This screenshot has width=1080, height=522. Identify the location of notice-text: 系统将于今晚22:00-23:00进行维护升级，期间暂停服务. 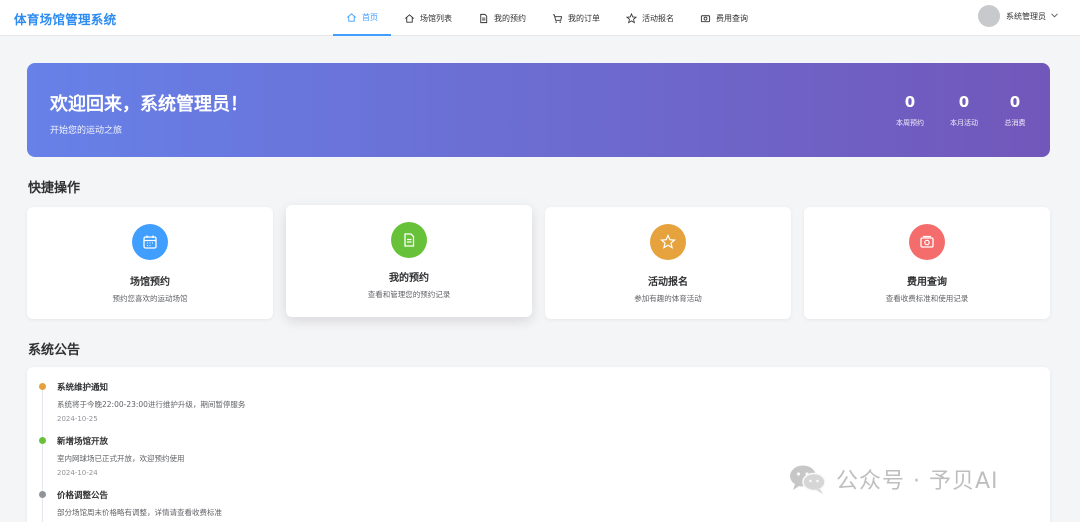
(151, 404).